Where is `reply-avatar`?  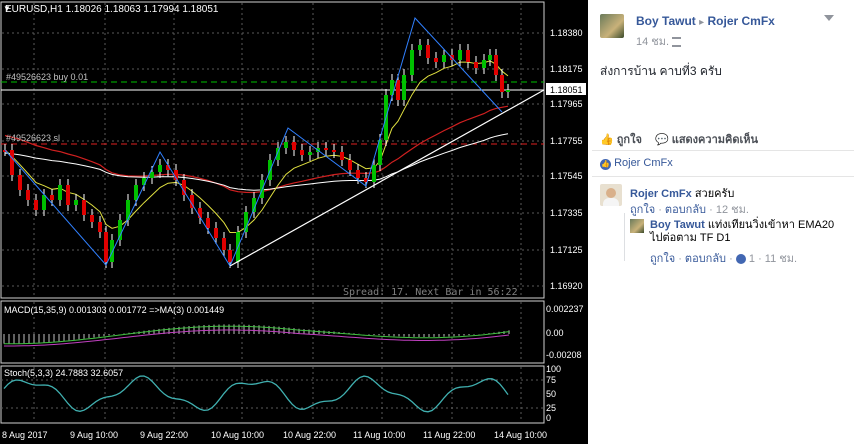
reply-avatar is located at coordinates (637, 226).